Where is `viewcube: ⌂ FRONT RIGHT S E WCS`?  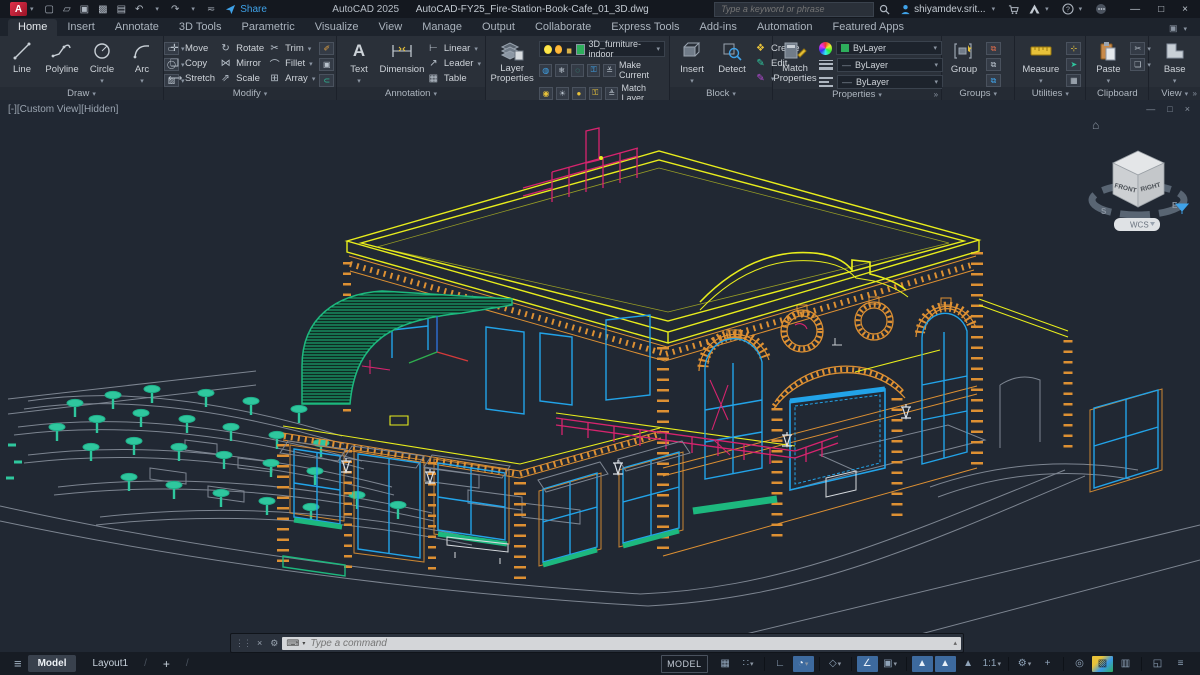 viewcube: ⌂ FRONT RIGHT S E WCS is located at coordinates (1139, 174).